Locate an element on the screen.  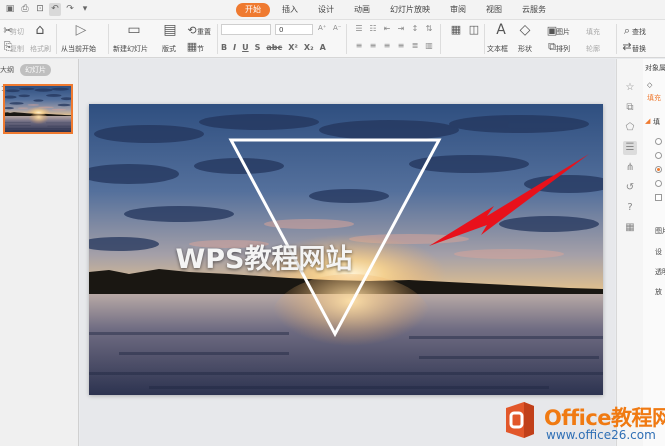
share-icon: ⋔ is located at coordinates (630, 168).